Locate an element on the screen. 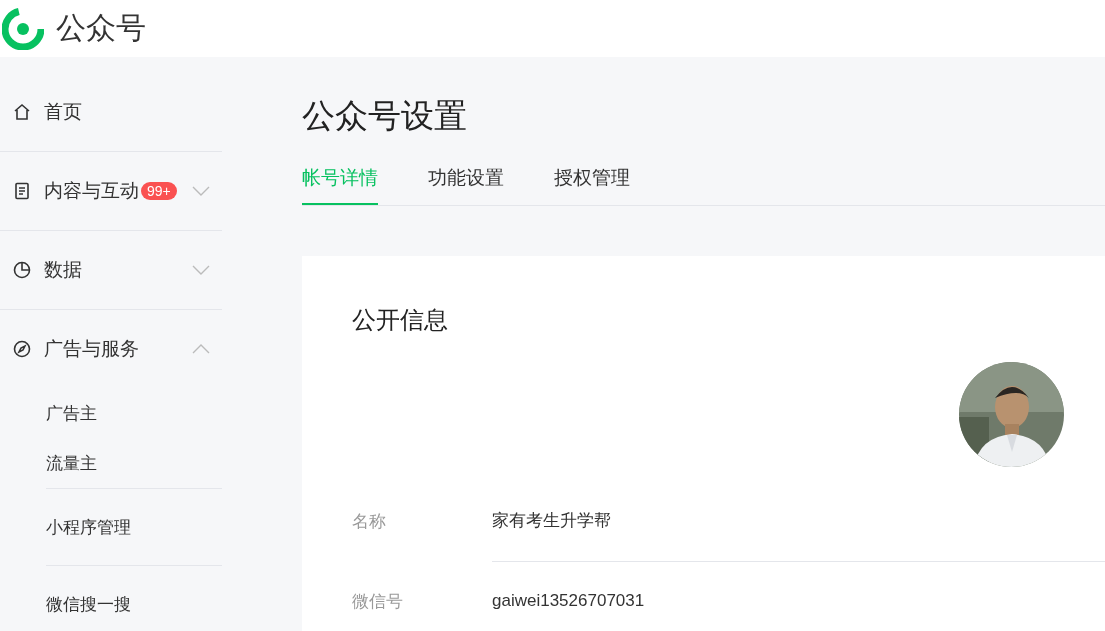 The image size is (1105, 631). pie-chart-icon is located at coordinates (22, 270).